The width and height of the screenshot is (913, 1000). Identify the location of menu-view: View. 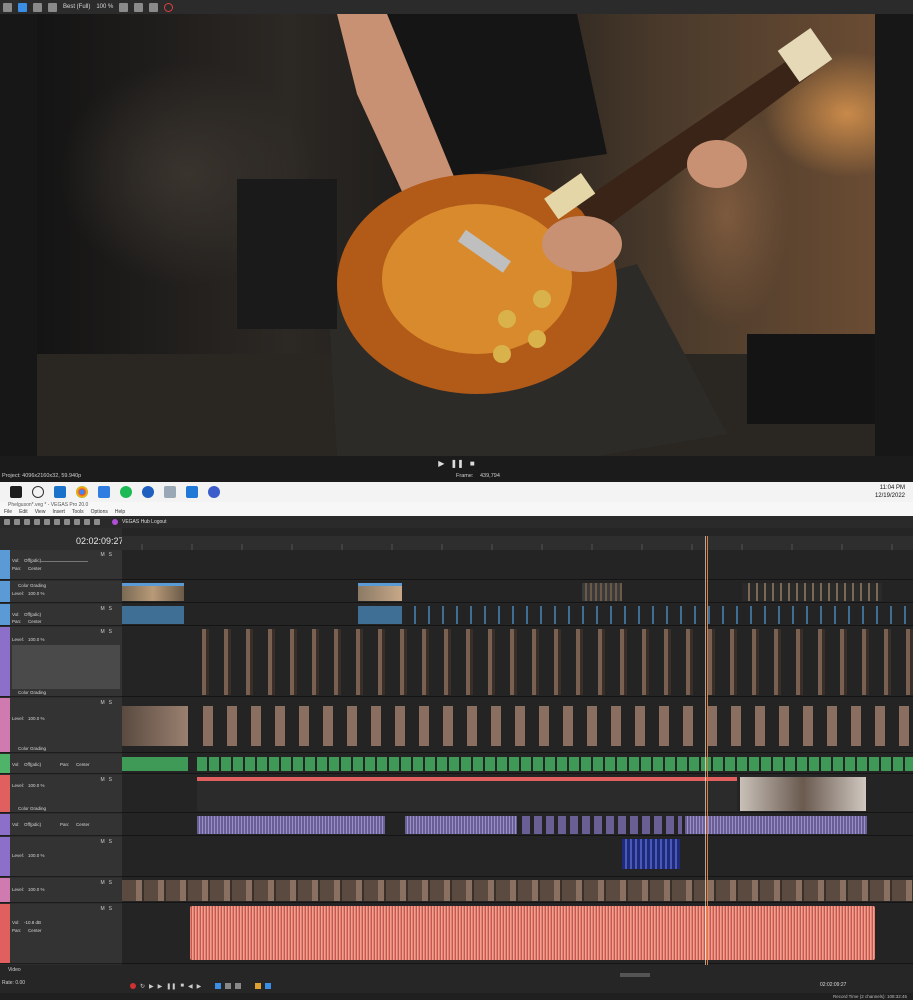
(40, 512).